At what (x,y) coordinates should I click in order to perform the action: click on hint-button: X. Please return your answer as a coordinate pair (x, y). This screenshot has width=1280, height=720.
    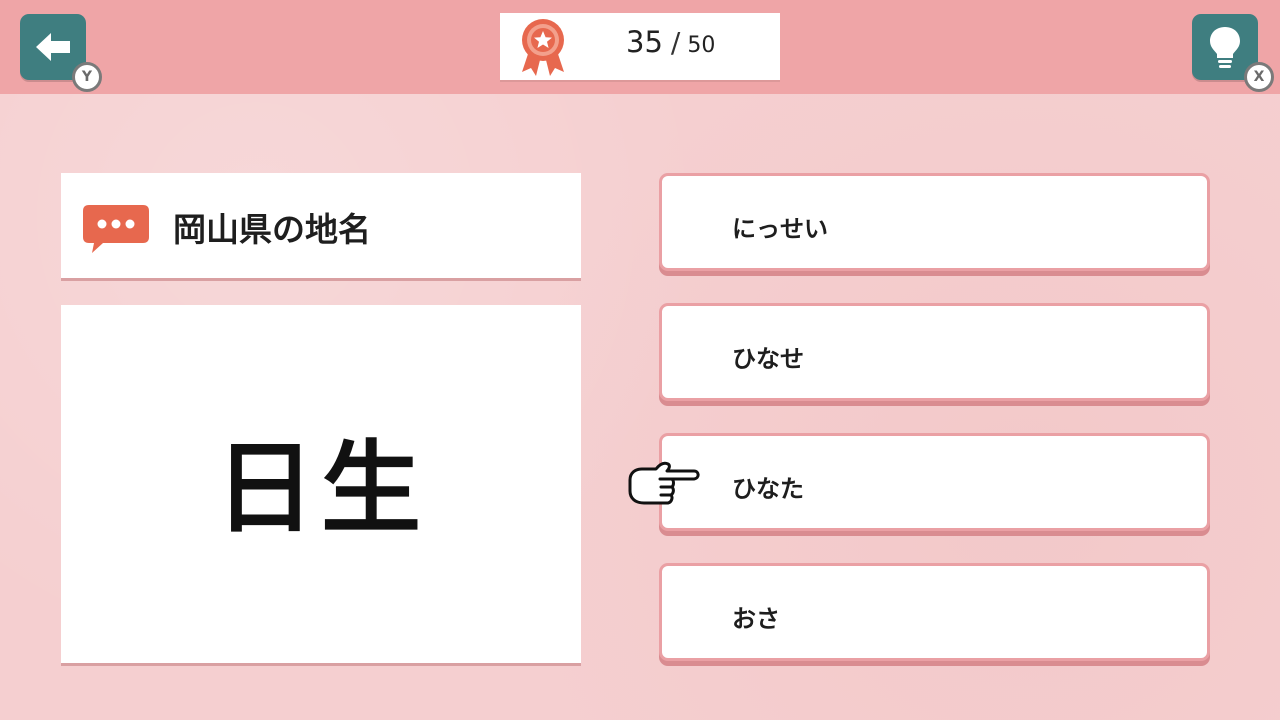
    Looking at the image, I should click on (1233, 53).